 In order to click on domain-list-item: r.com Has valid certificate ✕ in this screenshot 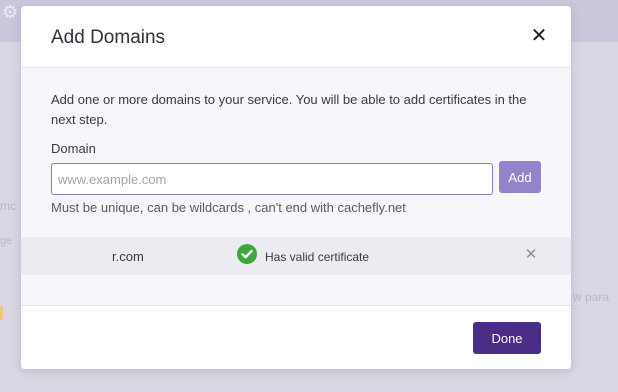, I will do `click(296, 256)`.